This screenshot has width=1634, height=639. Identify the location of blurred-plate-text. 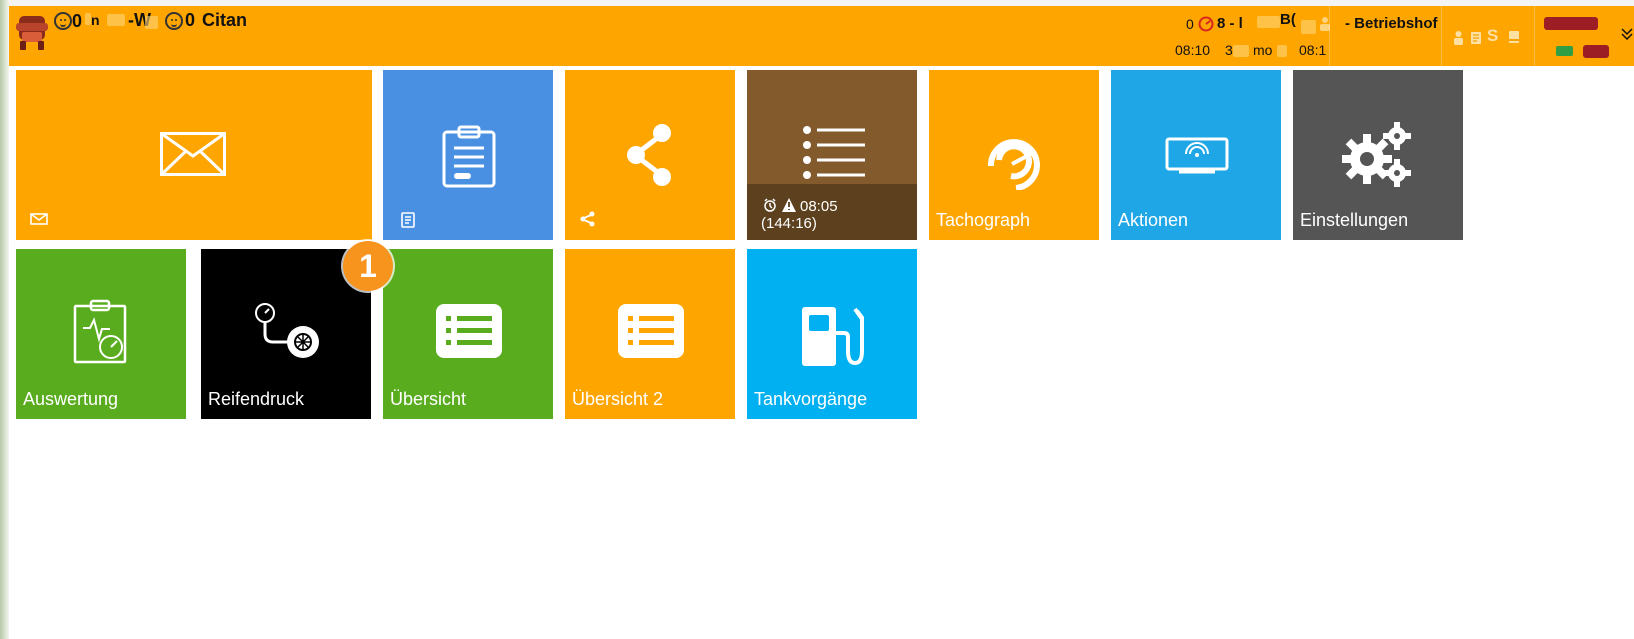
(151, 22).